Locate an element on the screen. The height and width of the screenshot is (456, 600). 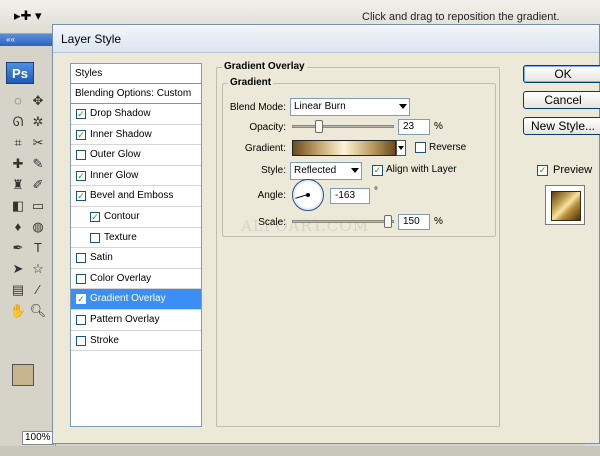
eraser-icon: ◧ is located at coordinates (18, 205).